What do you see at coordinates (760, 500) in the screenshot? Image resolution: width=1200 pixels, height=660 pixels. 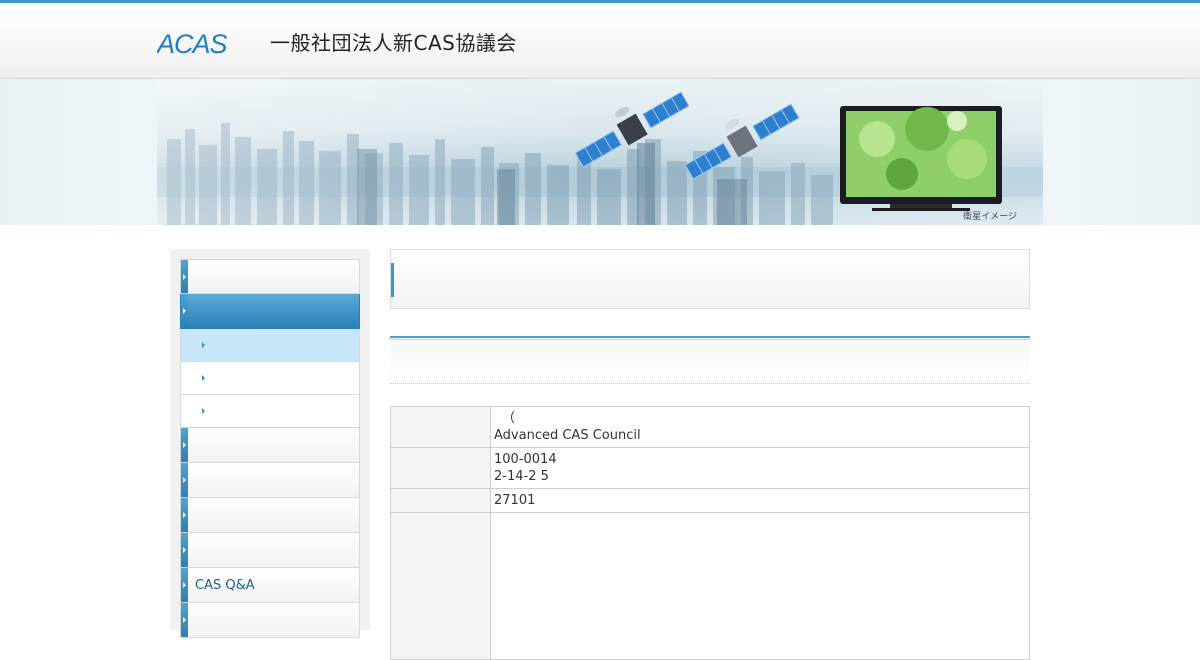 I see `table-value-cell: 27101` at bounding box center [760, 500].